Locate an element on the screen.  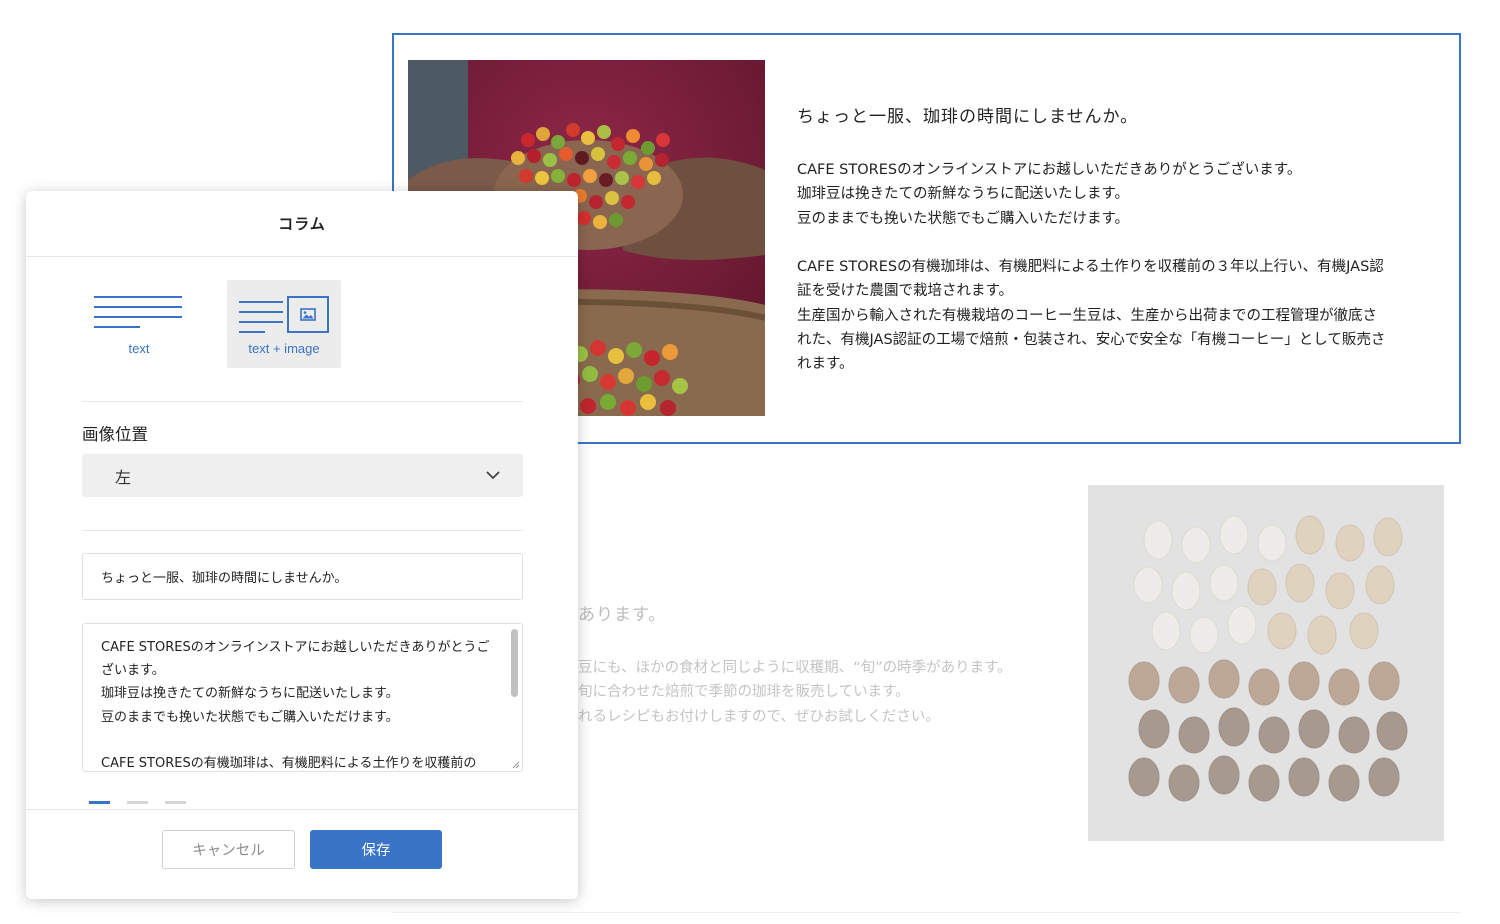
layout-option-text: text is located at coordinates (139, 324).